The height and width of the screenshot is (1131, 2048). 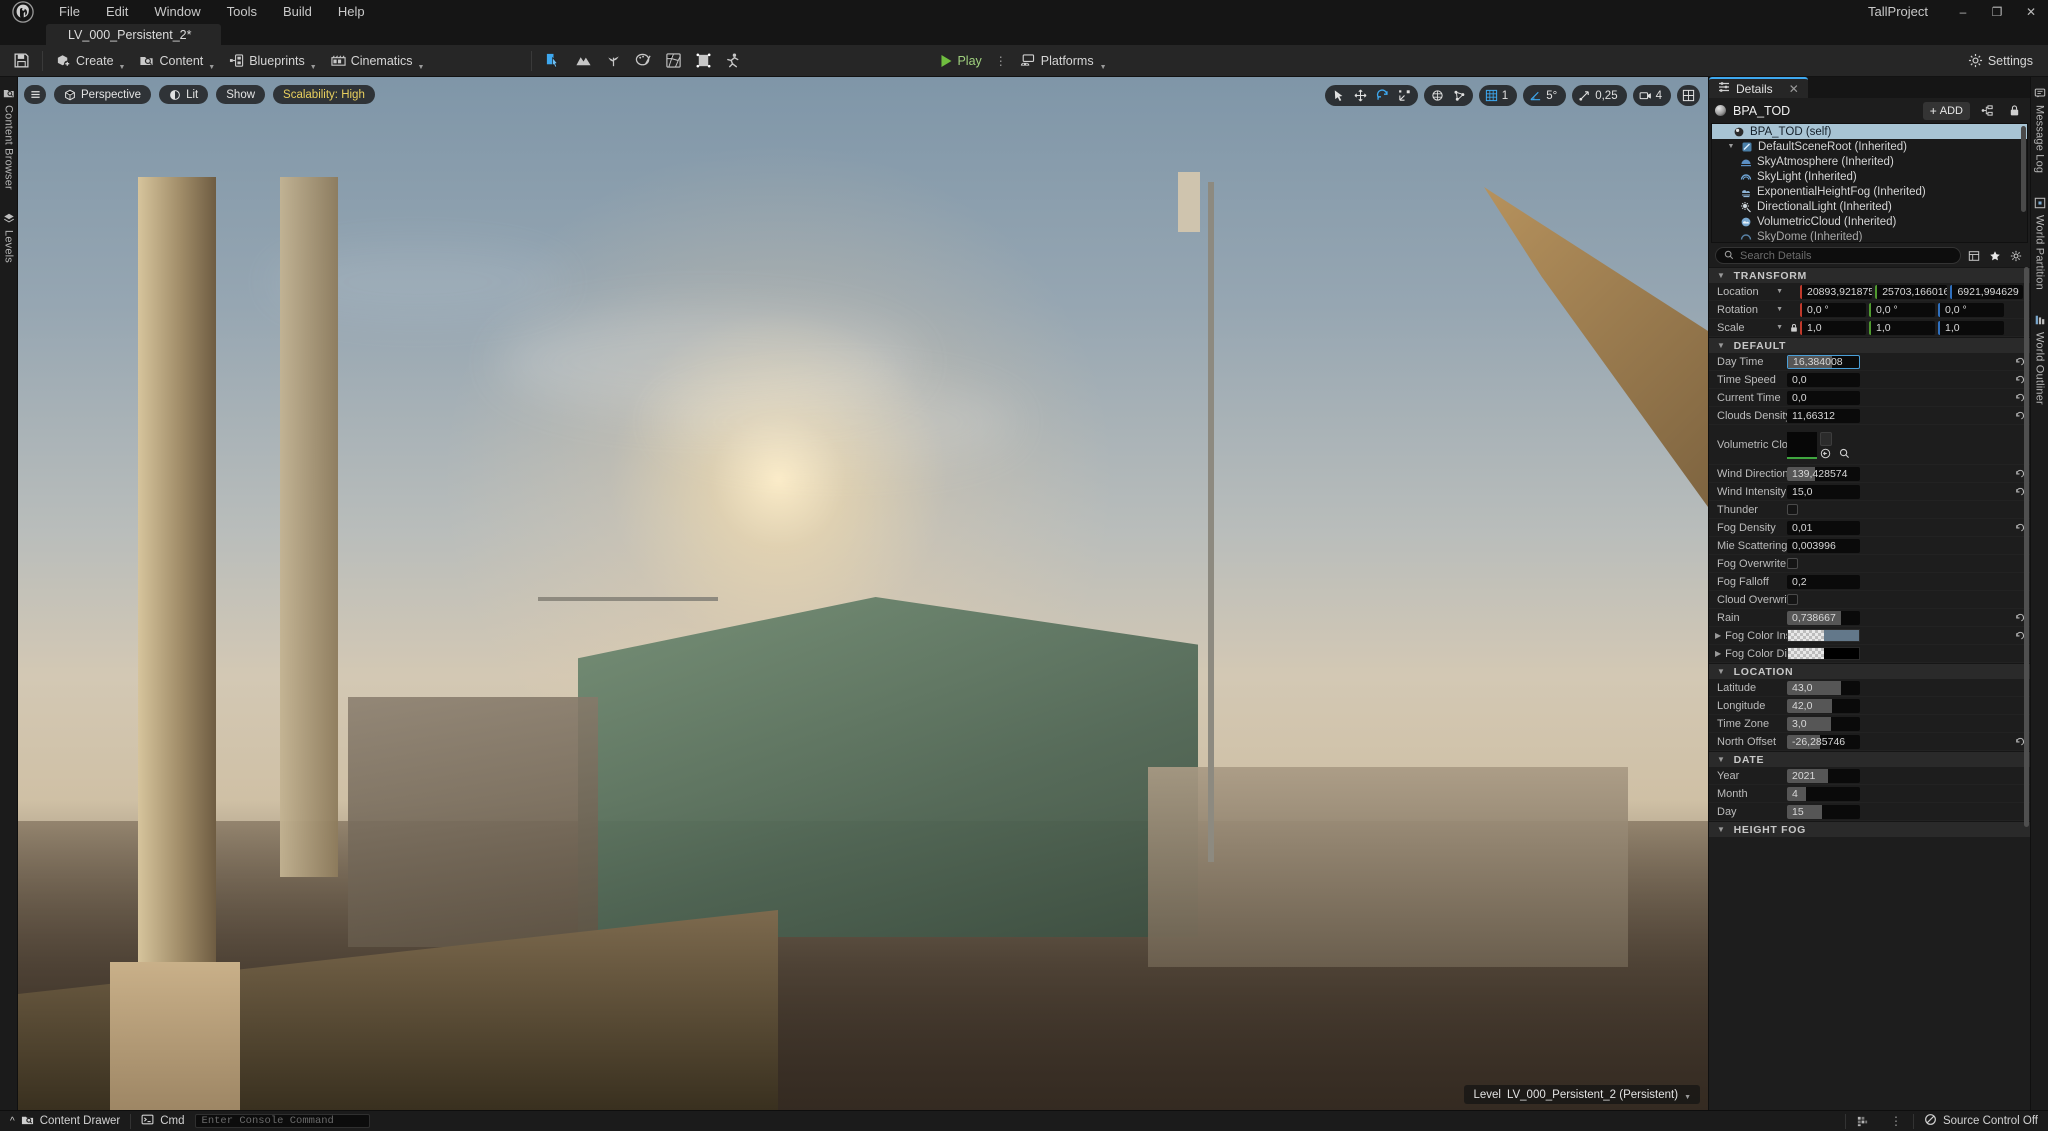 What do you see at coordinates (1794, 89) in the screenshot?
I see `close-icon: ✕` at bounding box center [1794, 89].